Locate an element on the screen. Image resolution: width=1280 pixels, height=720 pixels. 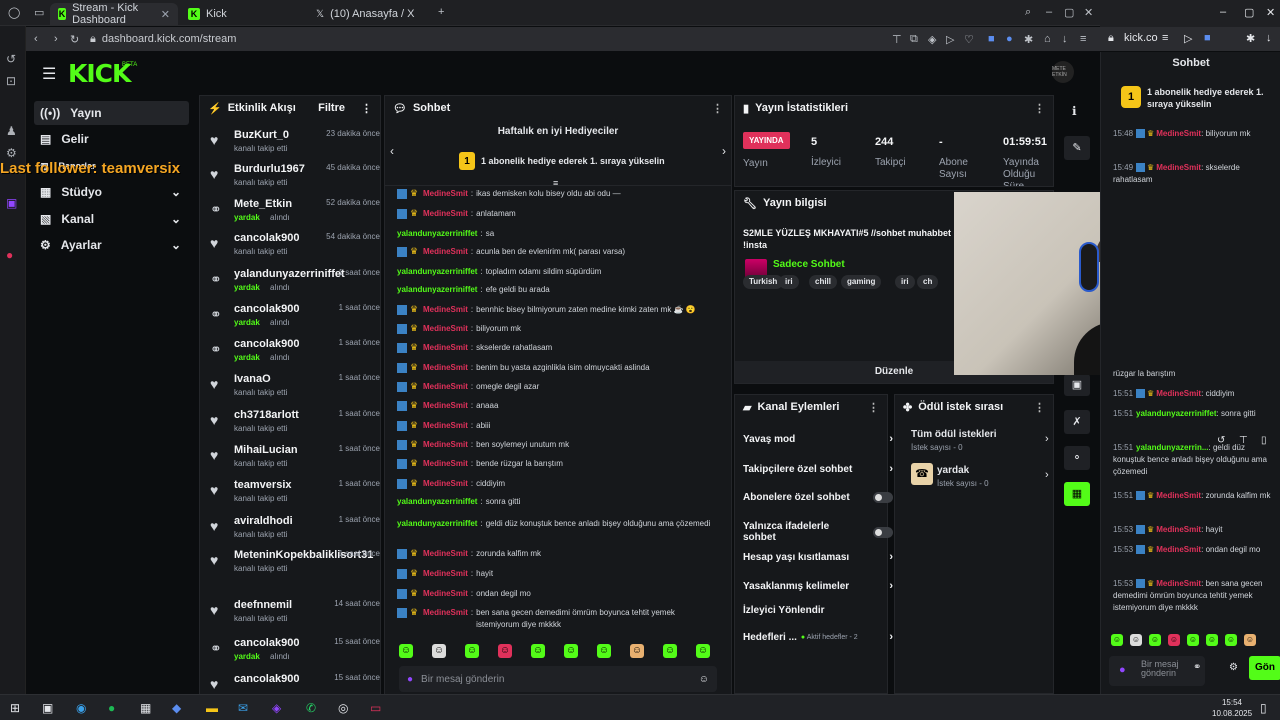
minimize-icon: – is located at coordinates (1223, 12).